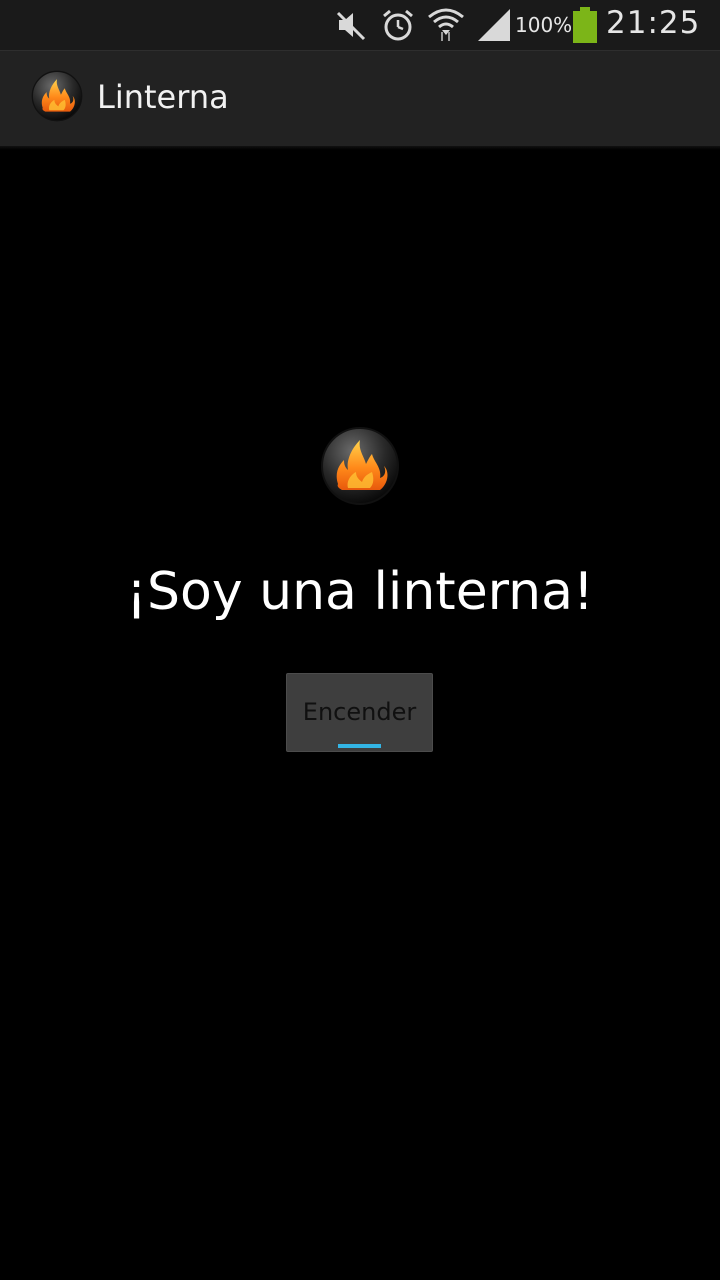 This screenshot has width=720, height=1280. Describe the element at coordinates (494, 25) in the screenshot. I see `signal-icon` at that location.